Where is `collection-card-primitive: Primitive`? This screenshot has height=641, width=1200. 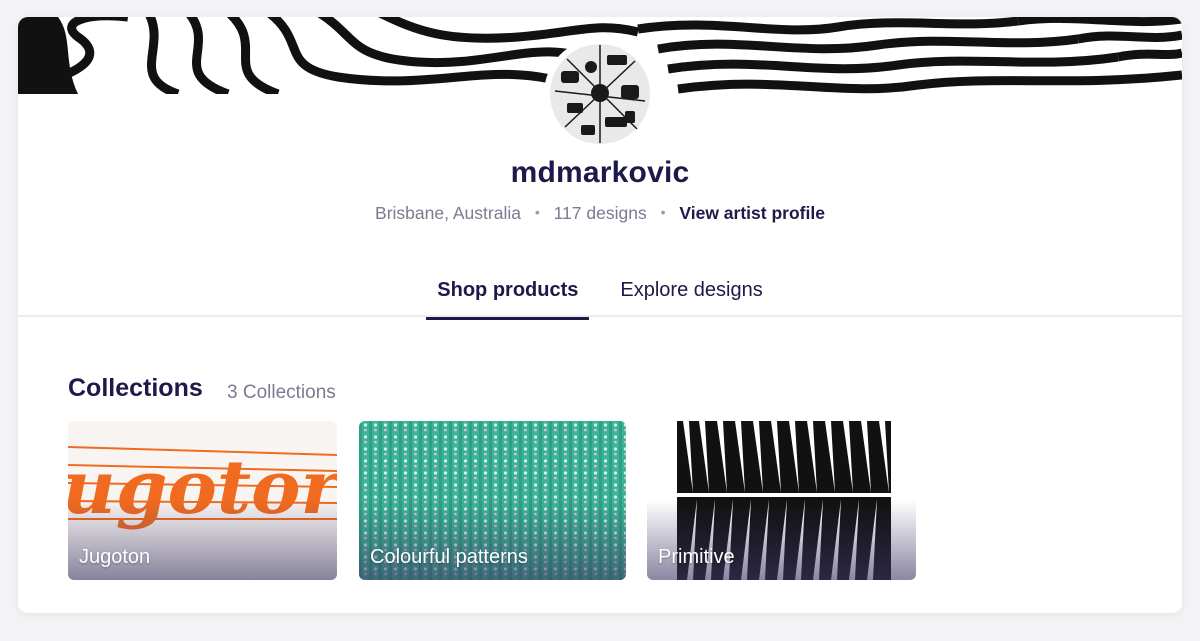
collection-card-primitive: Primitive is located at coordinates (781, 500).